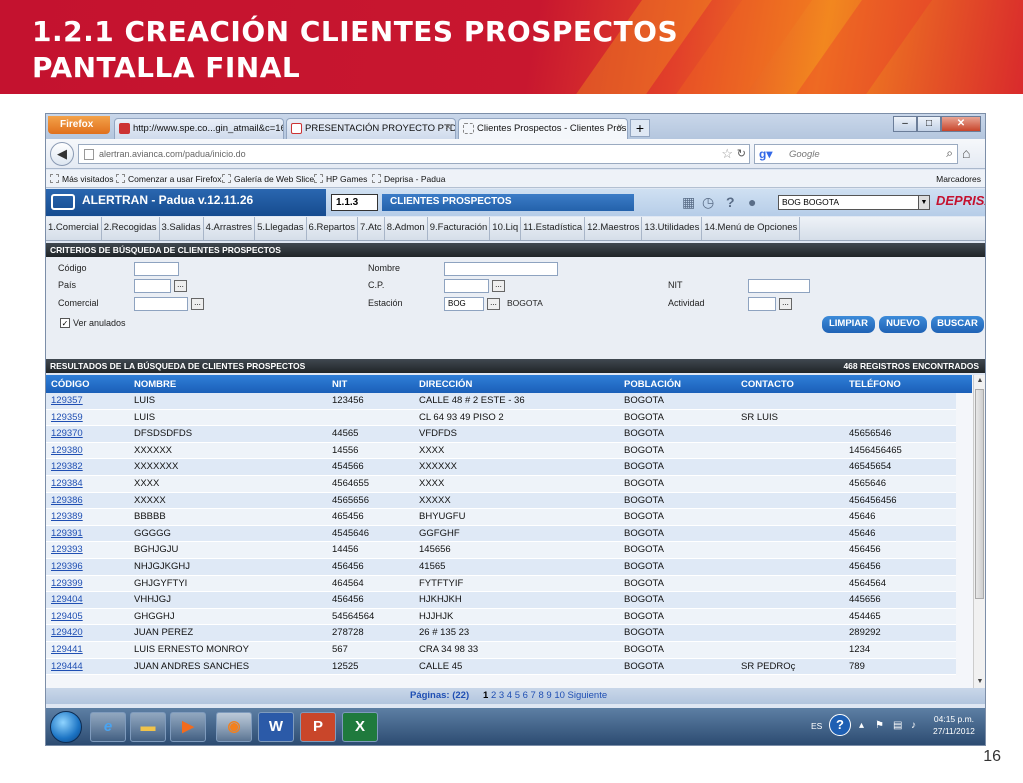  I want to click on bookmark-item: Más visitados, so click(82, 179).